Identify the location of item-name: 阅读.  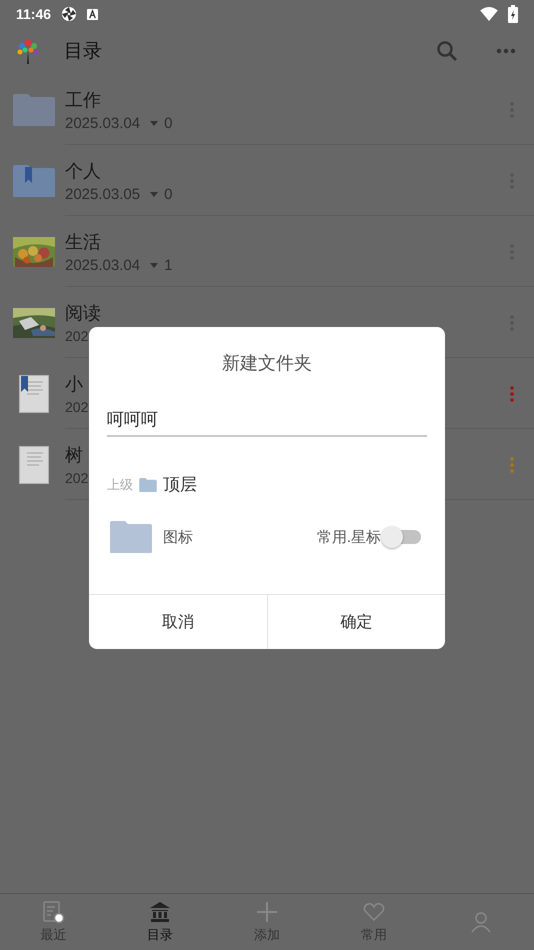
(83, 313).